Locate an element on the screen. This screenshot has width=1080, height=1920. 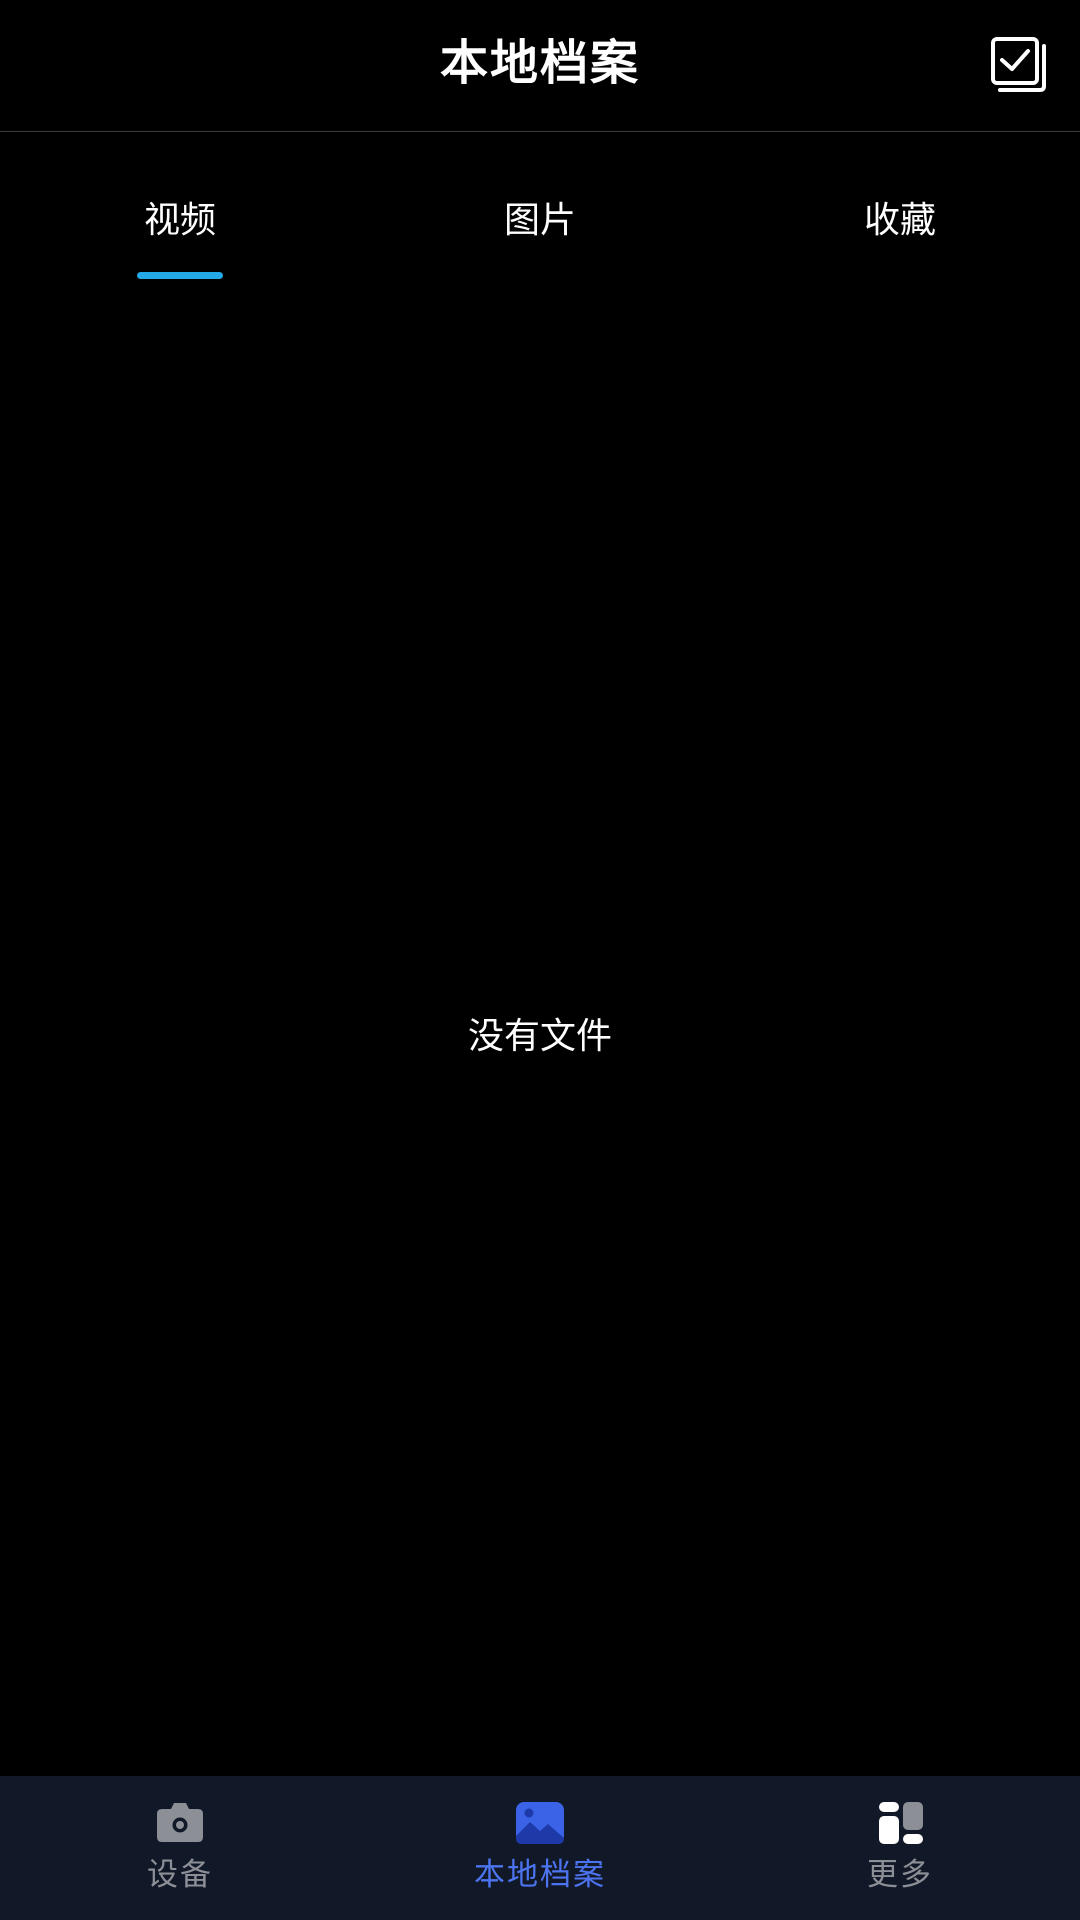
nav-label: 设备 is located at coordinates (180, 1875).